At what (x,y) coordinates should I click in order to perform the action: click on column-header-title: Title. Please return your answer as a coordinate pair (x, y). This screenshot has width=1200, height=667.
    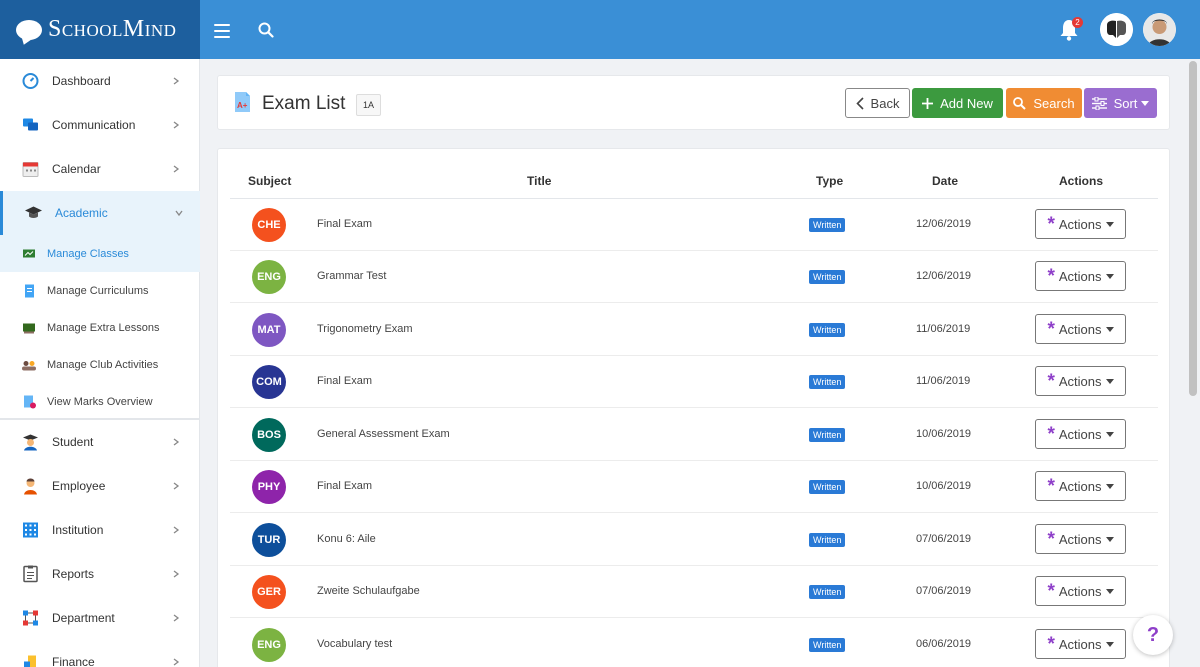
    Looking at the image, I should click on (539, 181).